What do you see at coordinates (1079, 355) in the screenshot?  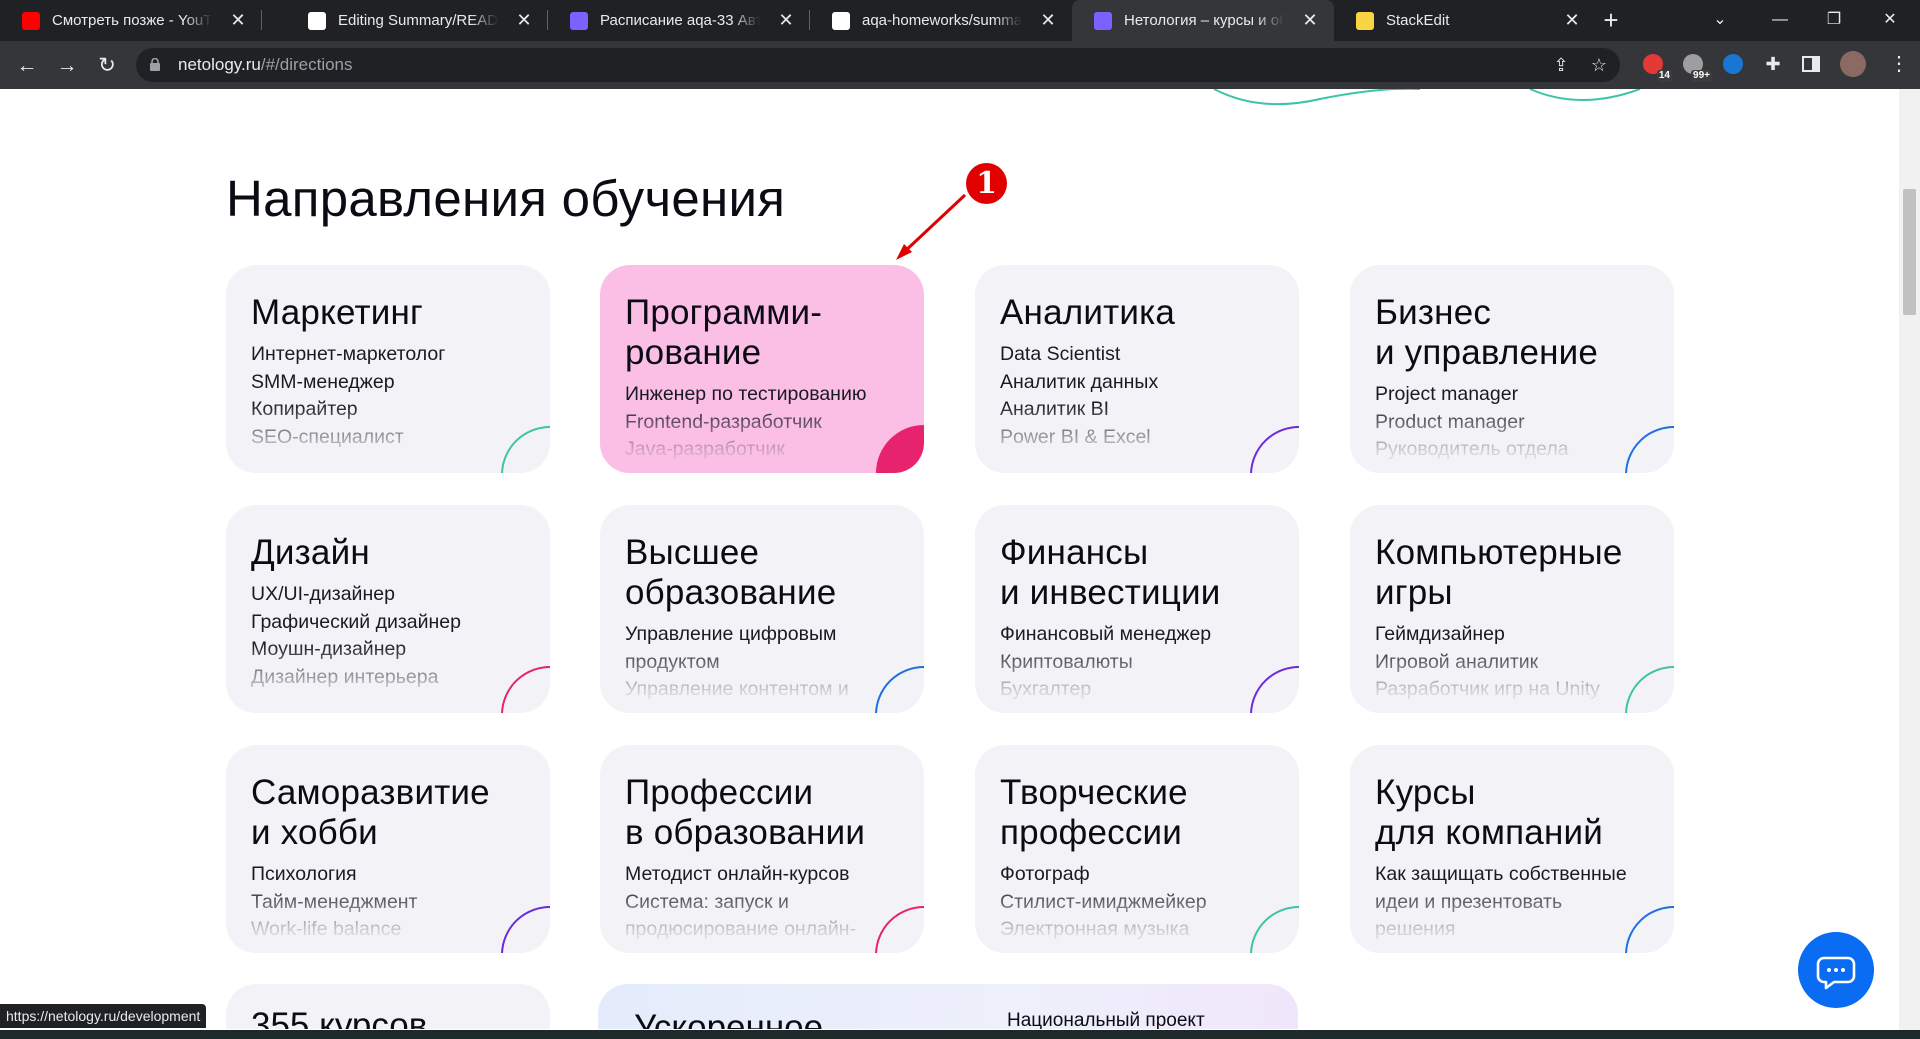 I see `course-link: Data Scientist` at bounding box center [1079, 355].